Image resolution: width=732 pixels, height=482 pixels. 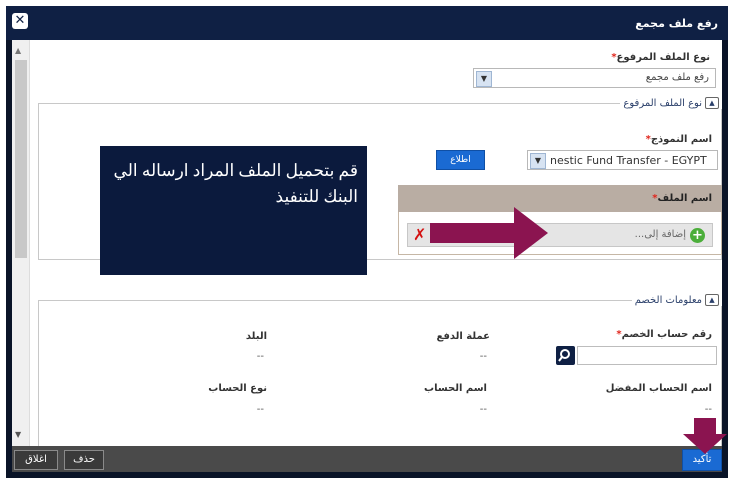 I want to click on upload-type-label: نوع الملف المرفوع*, so click(x=660, y=57).